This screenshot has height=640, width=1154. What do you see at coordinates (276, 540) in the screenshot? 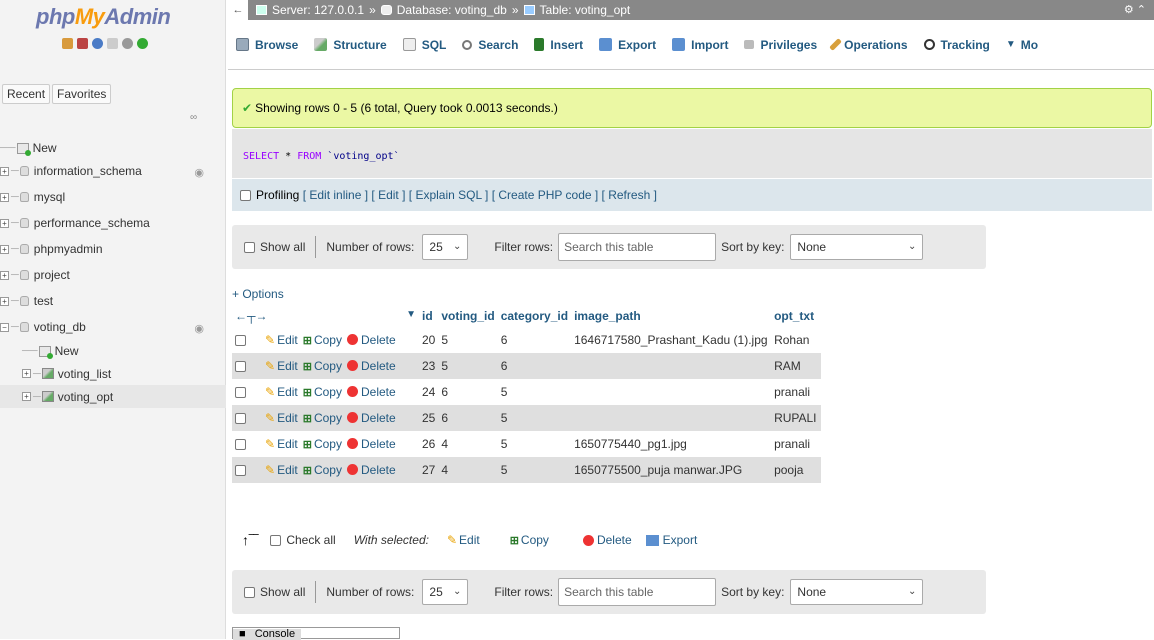
I see `check-all-checkbox` at bounding box center [276, 540].